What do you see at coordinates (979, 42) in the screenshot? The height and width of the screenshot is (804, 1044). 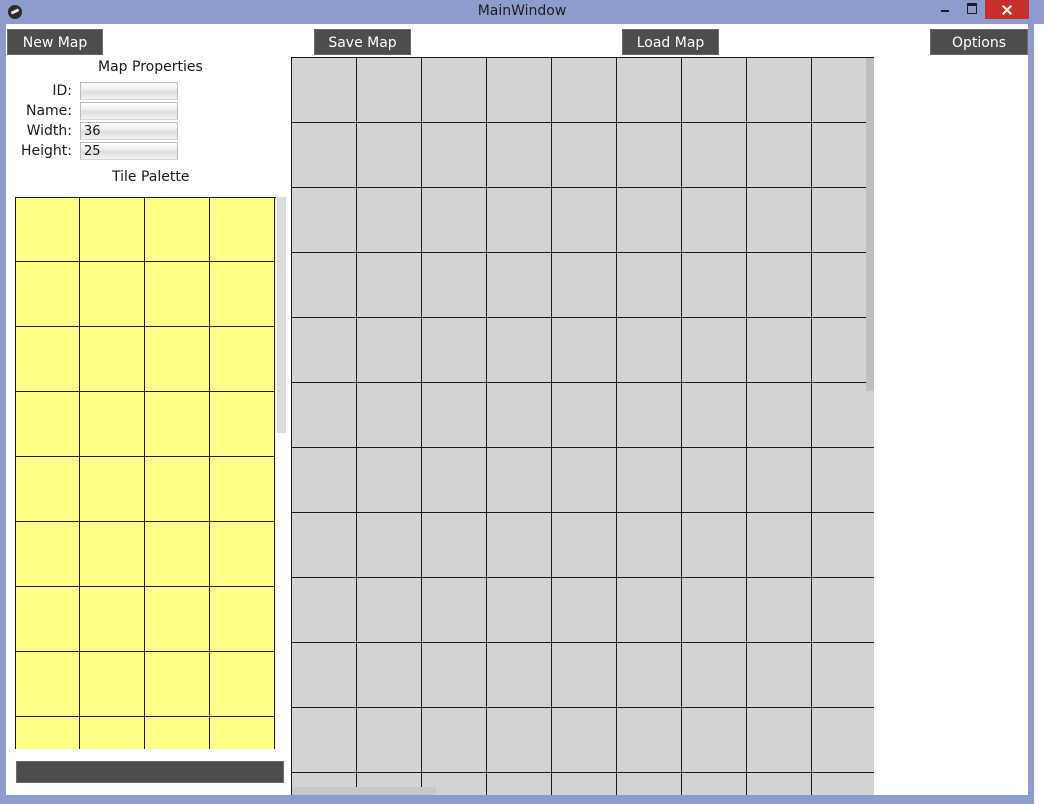 I see `options-button: Options` at bounding box center [979, 42].